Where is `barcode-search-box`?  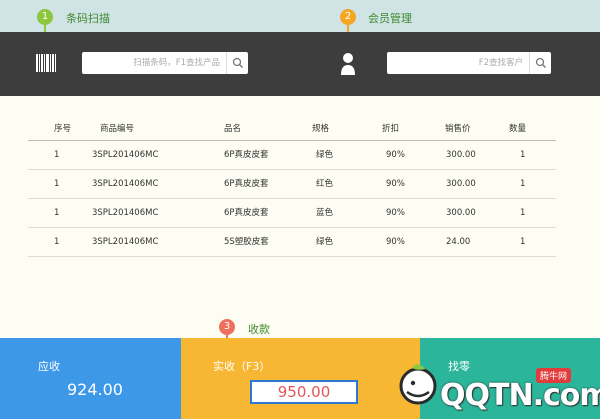 barcode-search-box is located at coordinates (165, 63).